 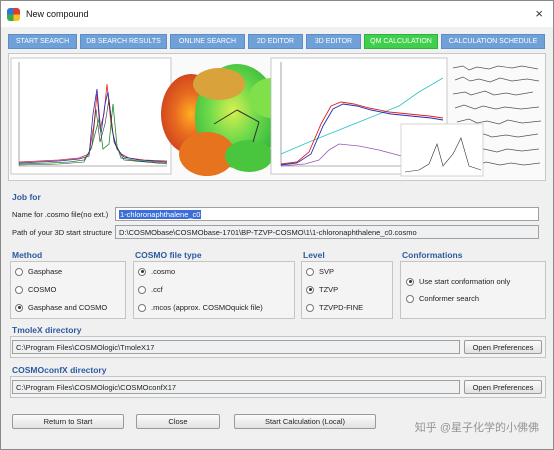 I want to click on tab-start-search: START SEARCH, so click(x=42, y=41).